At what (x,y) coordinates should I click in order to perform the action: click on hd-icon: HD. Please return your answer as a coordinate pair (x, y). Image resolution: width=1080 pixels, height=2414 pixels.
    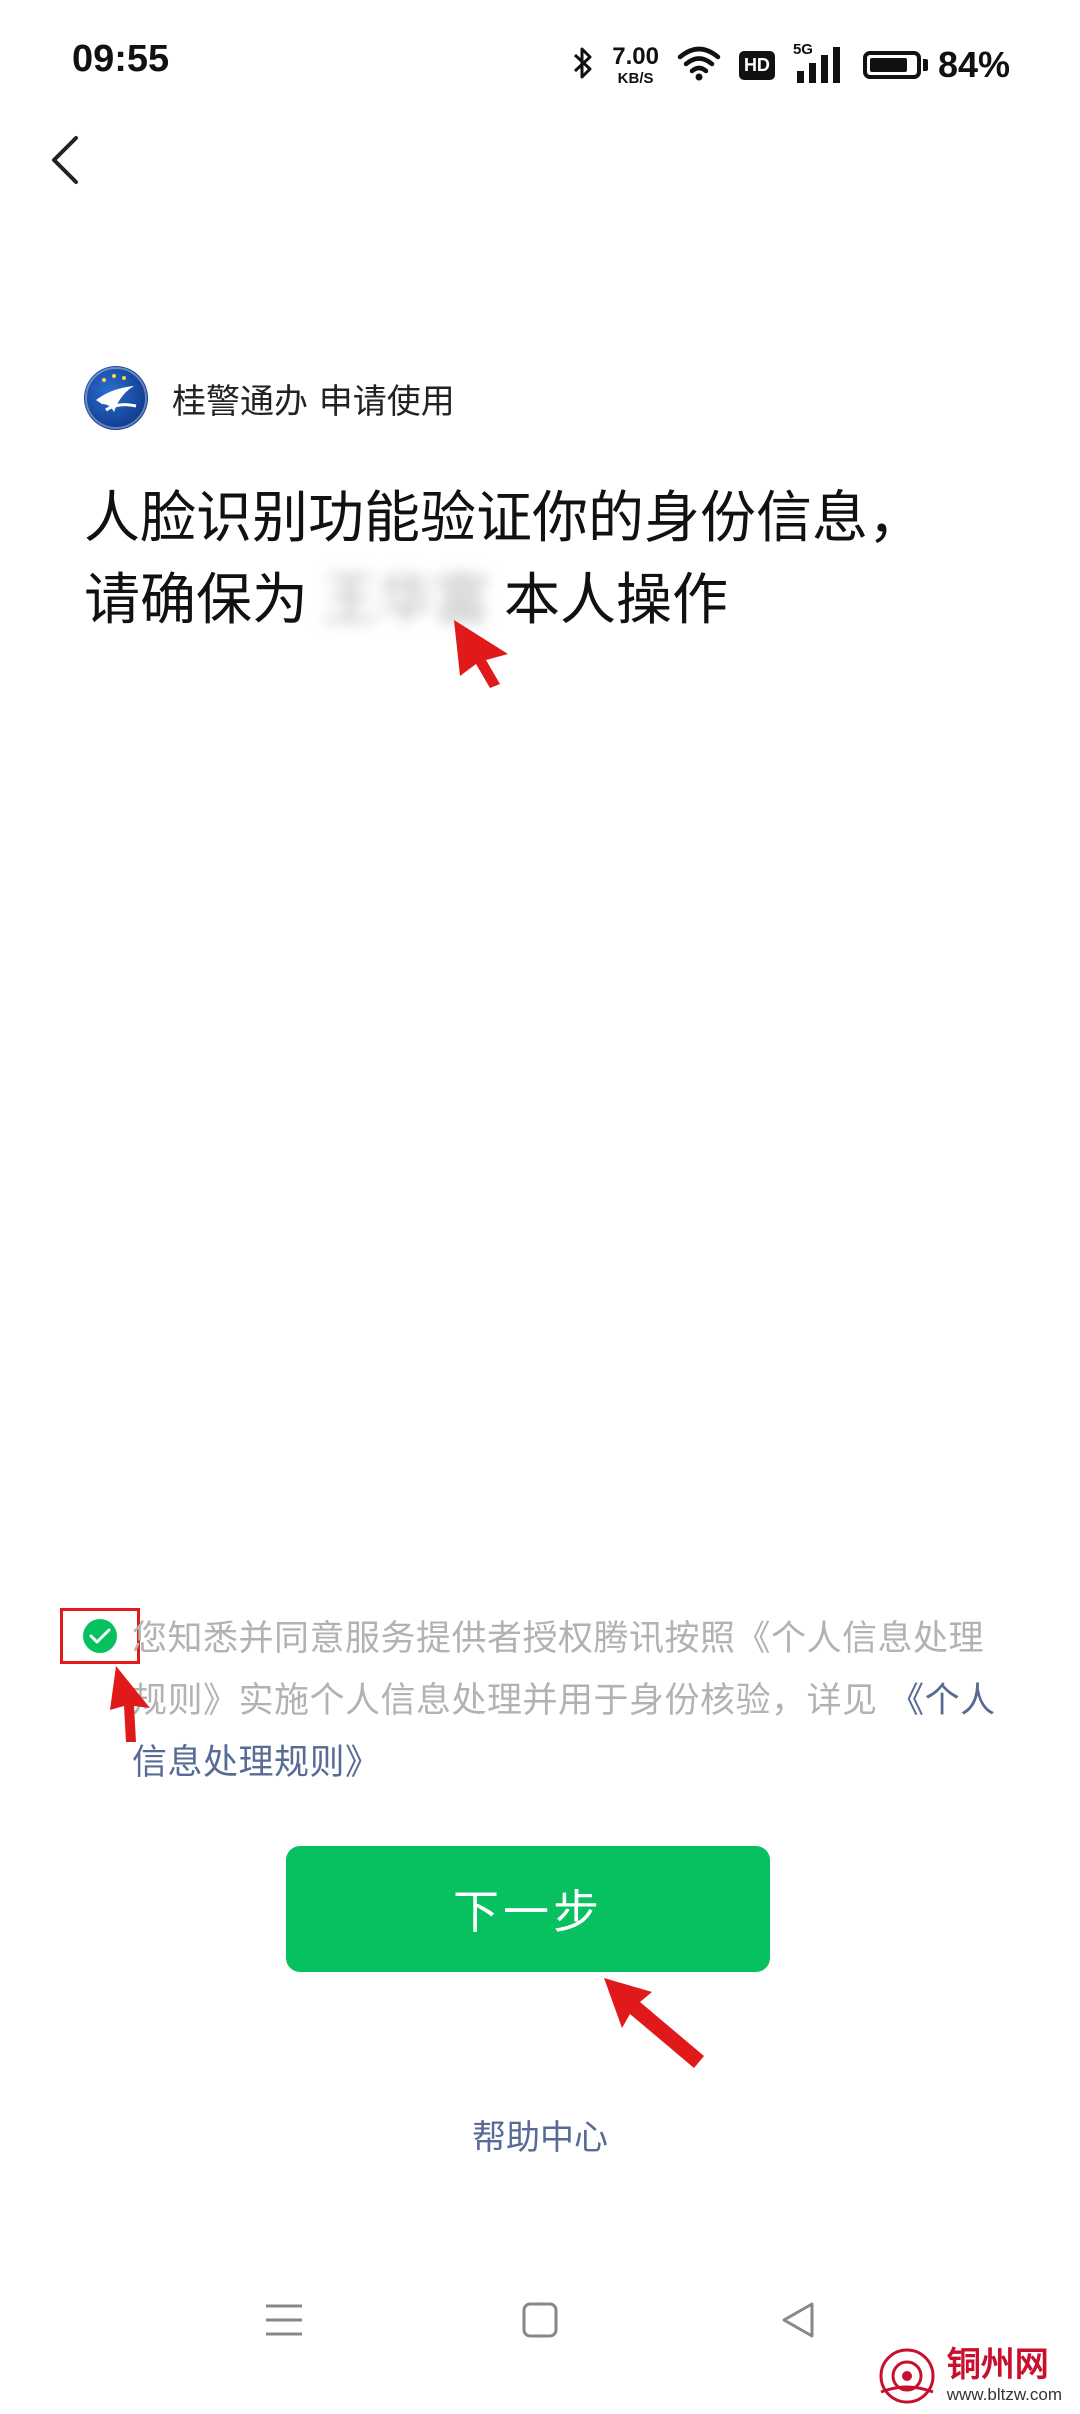
    Looking at the image, I should click on (756, 65).